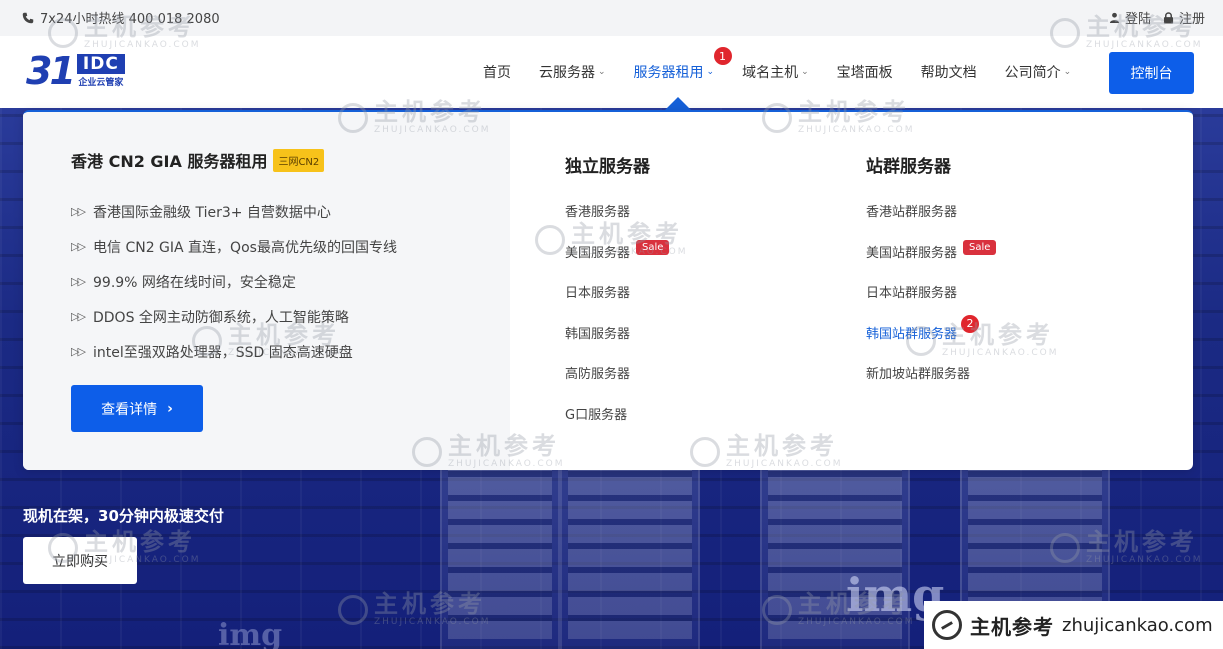 This screenshot has height=649, width=1223. Describe the element at coordinates (201, 212) in the screenshot. I see `list-item: ▷▷ 香港国际金融级 Tier3+ 自营数据中心` at that location.